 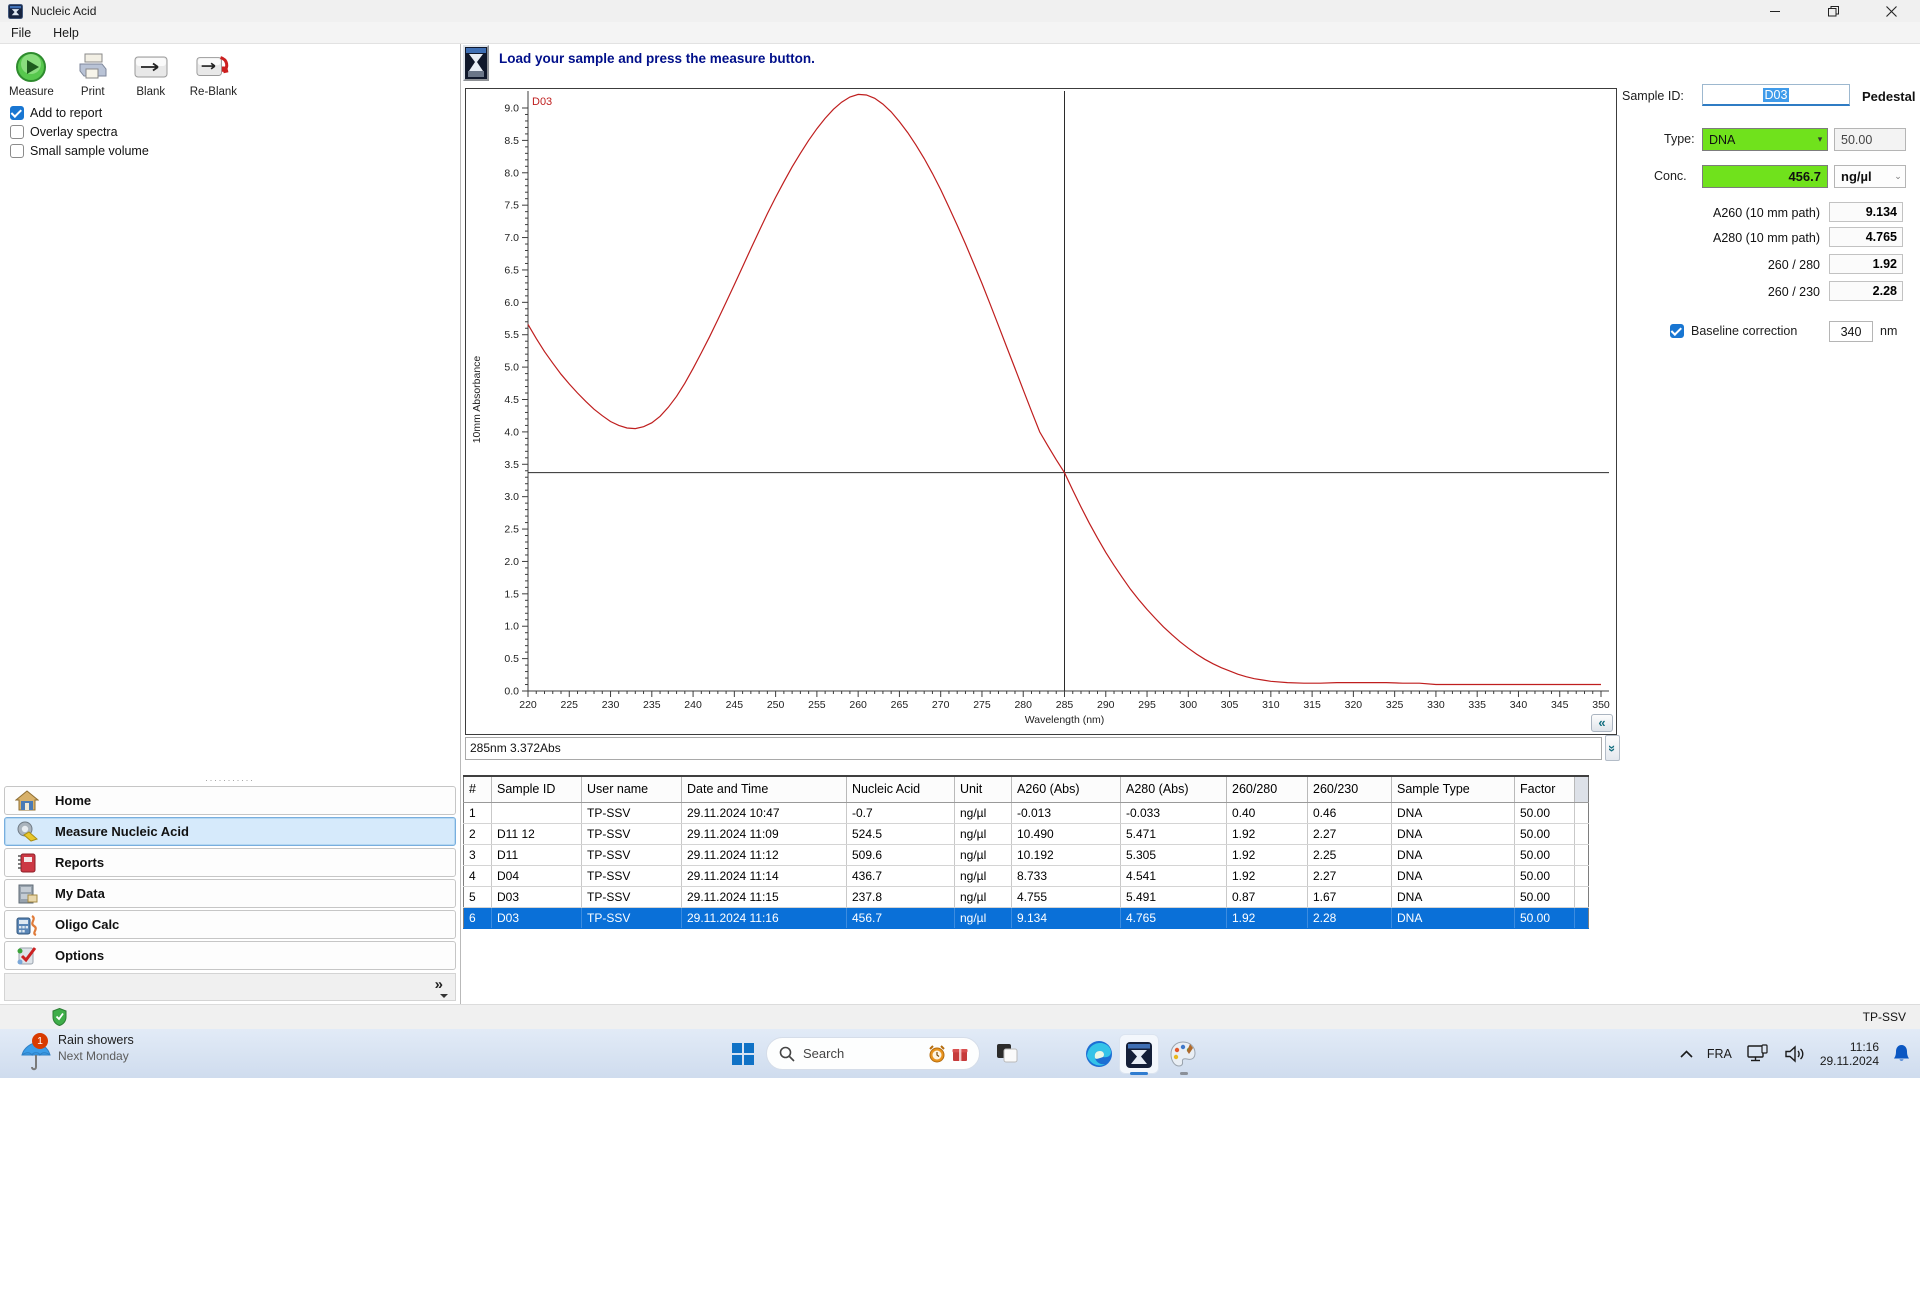 I want to click on blank-icon, so click(x=151, y=67).